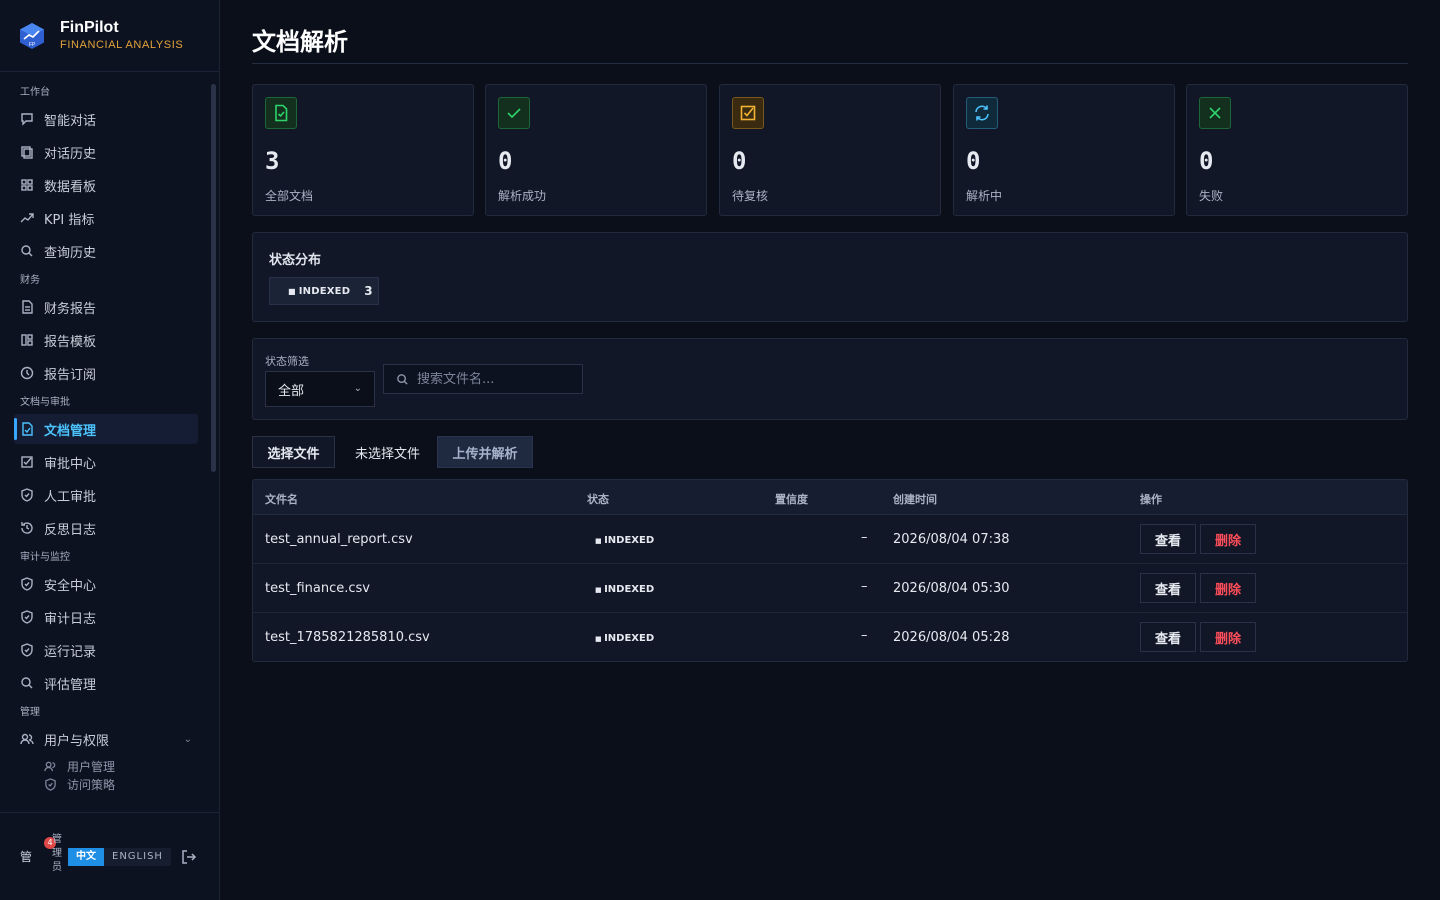 This screenshot has height=900, width=1440. I want to click on sidebar-item-label: 文档管理, so click(70, 431).